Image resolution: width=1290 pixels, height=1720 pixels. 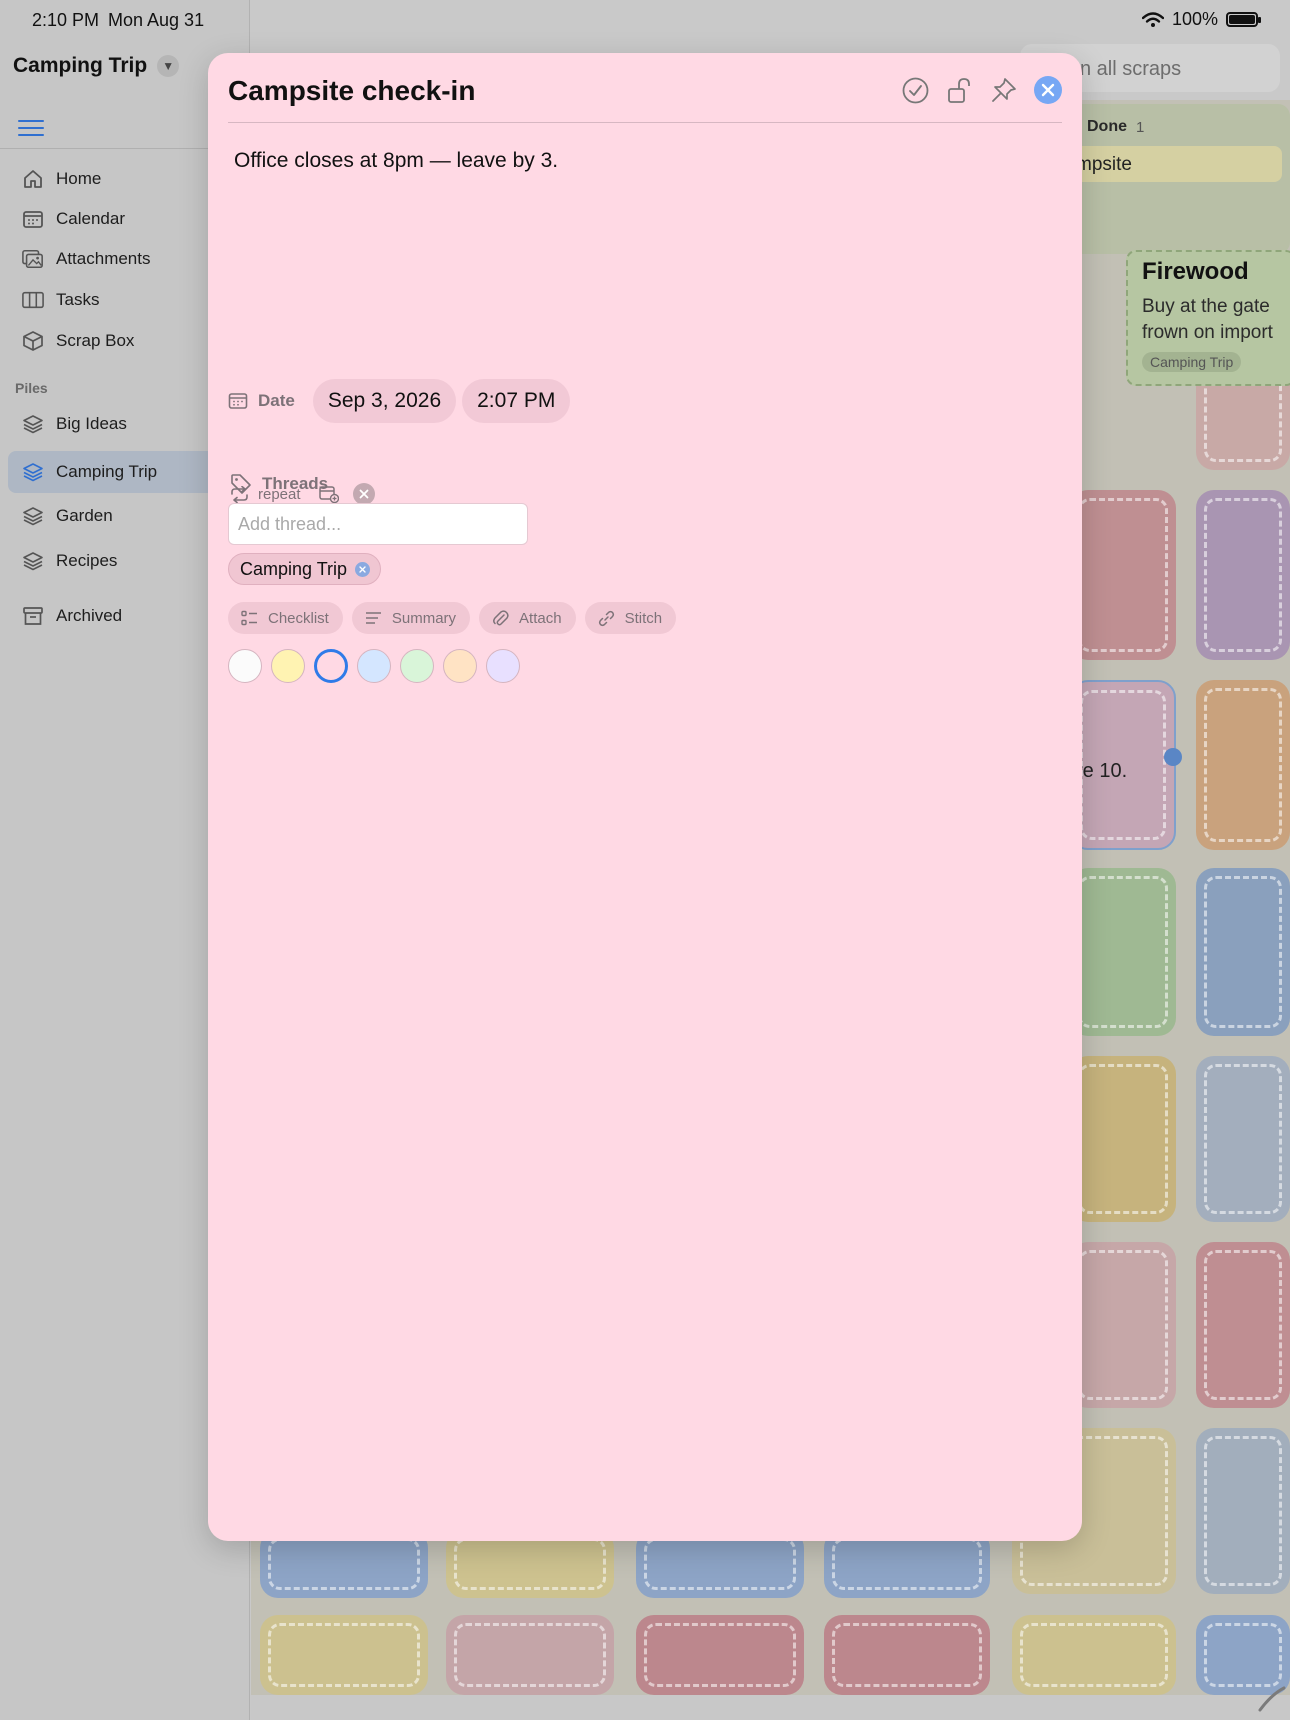 I want to click on threads-header: Threads, so click(x=279, y=484).